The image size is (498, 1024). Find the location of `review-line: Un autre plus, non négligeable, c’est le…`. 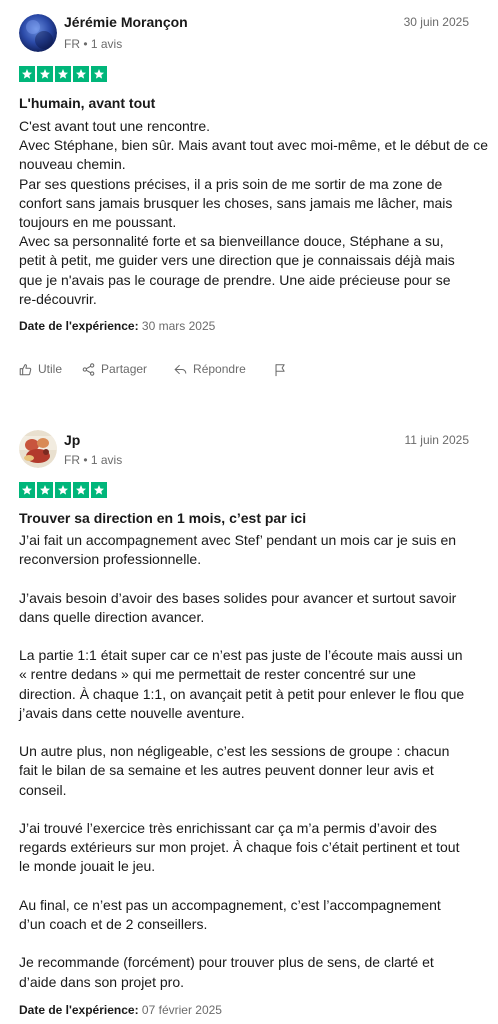

review-line: Un autre plus, non négligeable, c’est le… is located at coordinates (234, 751).